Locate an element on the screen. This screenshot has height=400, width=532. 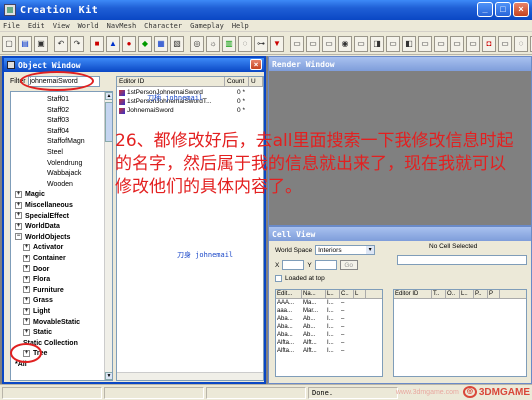
view-12-icon: ▭ is located at coordinates (473, 43).